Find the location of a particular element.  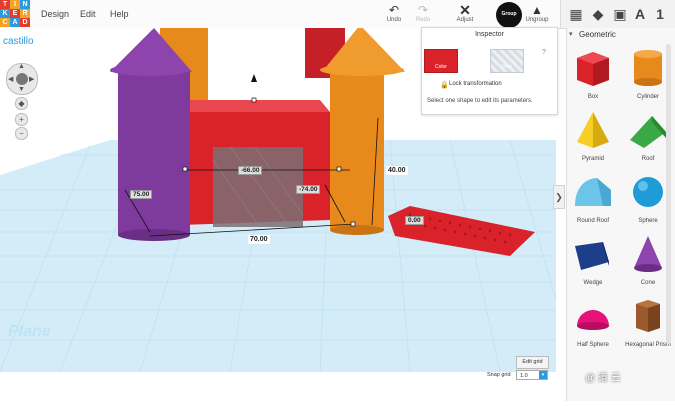

pyramid-icon is located at coordinates (593, 130).